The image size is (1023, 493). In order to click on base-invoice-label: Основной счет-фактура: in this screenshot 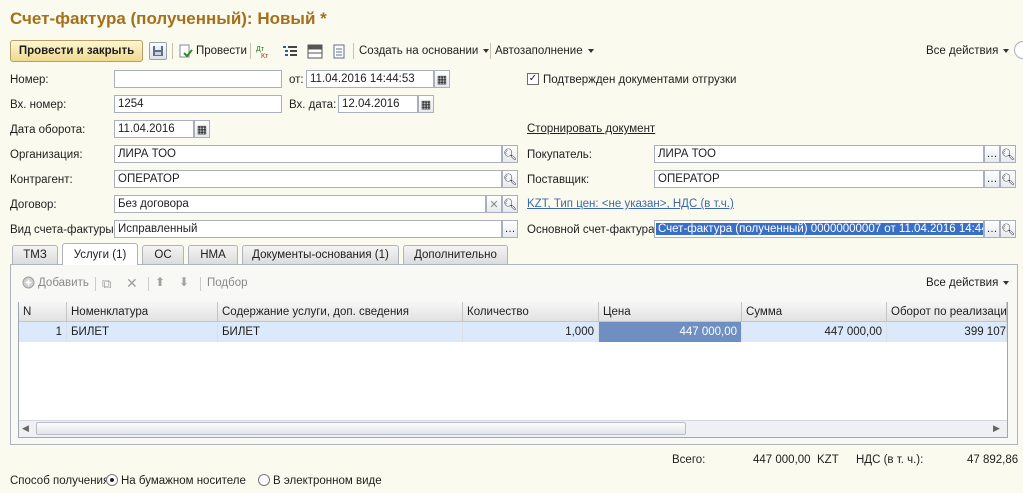, I will do `click(592, 230)`.